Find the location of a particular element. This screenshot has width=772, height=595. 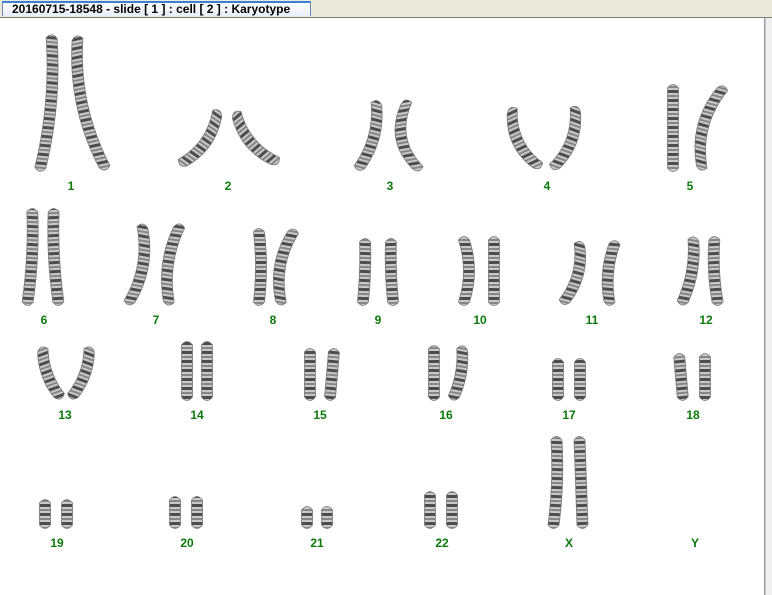

chromosome-12-a is located at coordinates (690, 271).